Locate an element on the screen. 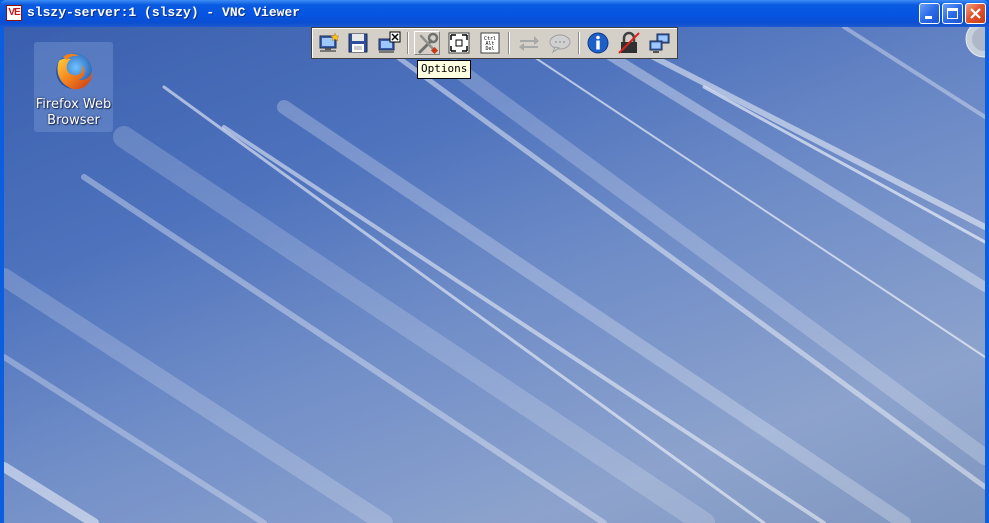 Image resolution: width=989 pixels, height=523 pixels. lock-icon is located at coordinates (629, 42).